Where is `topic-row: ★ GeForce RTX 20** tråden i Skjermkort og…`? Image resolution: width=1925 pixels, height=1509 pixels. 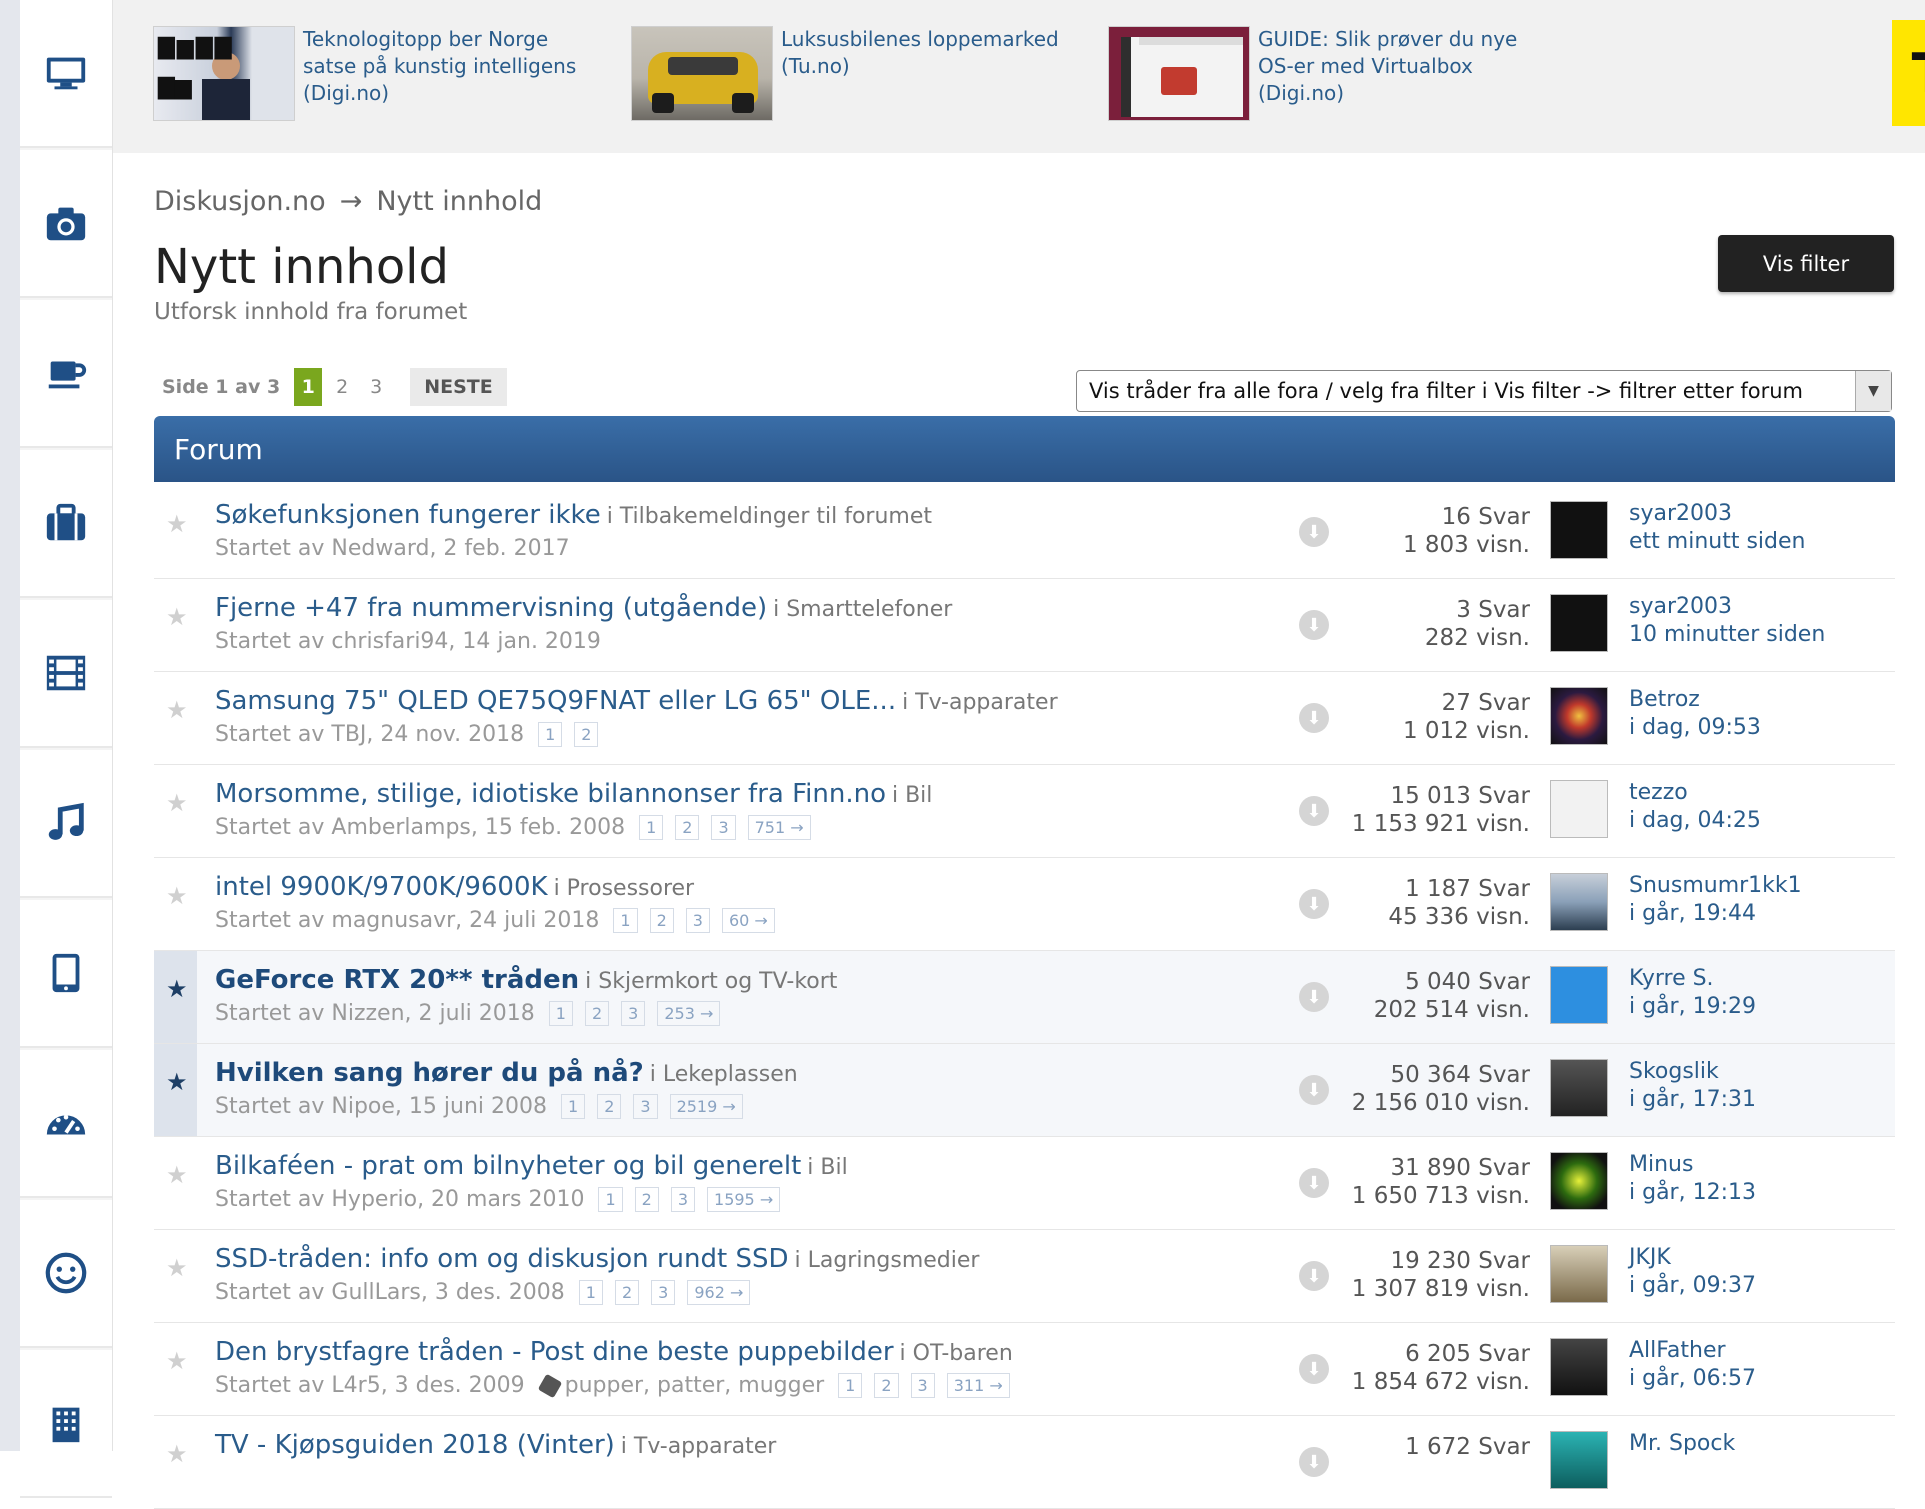
topic-row: ★ GeForce RTX 20** tråden i Skjermkort og… is located at coordinates (1024, 997).